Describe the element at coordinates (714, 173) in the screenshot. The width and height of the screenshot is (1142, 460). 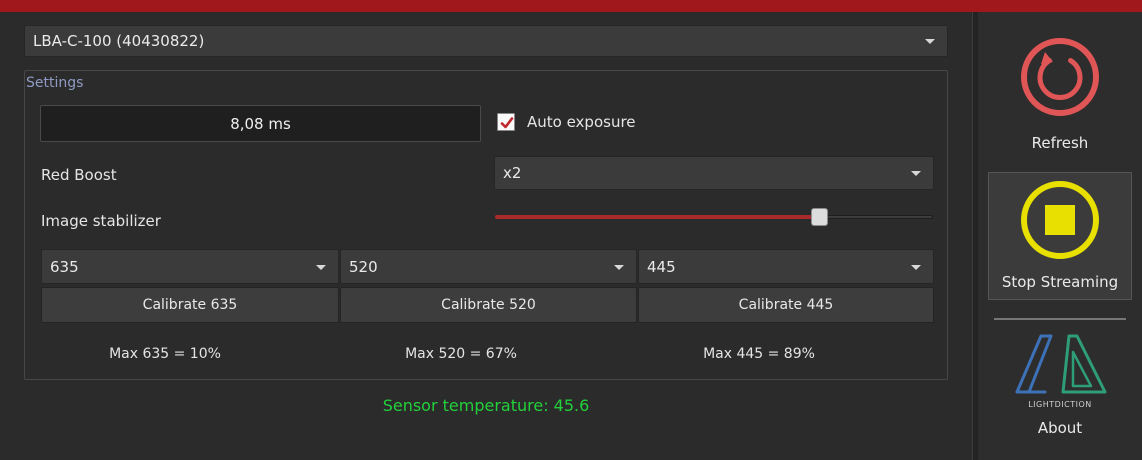
I see `red-boost-select: x2` at that location.